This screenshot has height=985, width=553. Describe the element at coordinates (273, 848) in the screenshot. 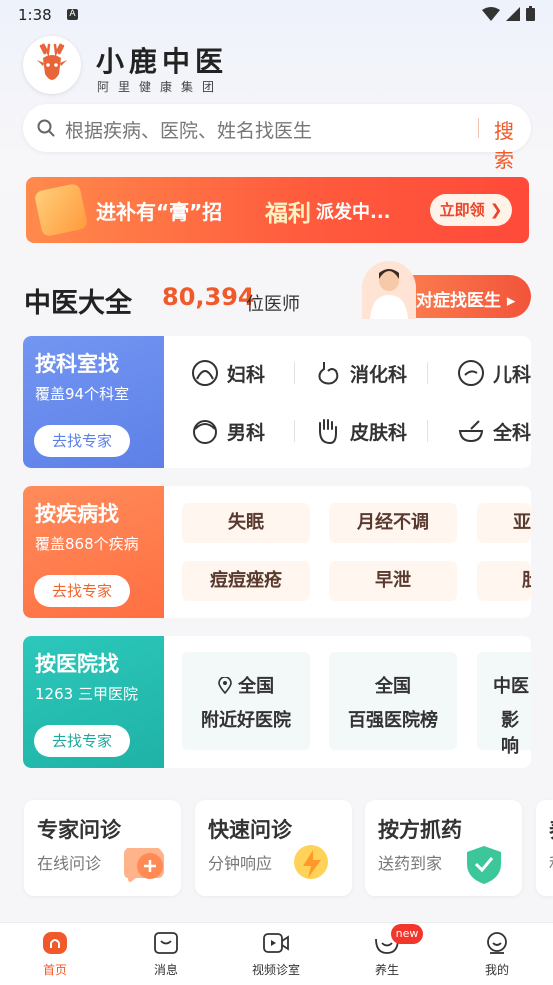

I see `quick-consult-card: 快速问诊 分钟响应` at that location.